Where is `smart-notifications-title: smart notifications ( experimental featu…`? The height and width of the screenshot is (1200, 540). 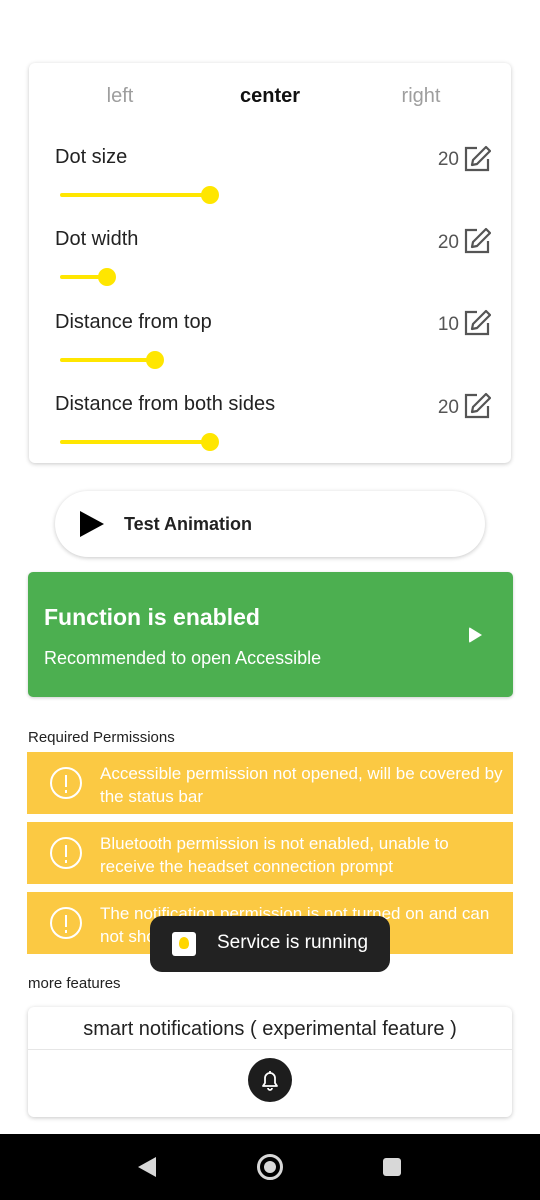 smart-notifications-title: smart notifications ( experimental featu… is located at coordinates (270, 1029).